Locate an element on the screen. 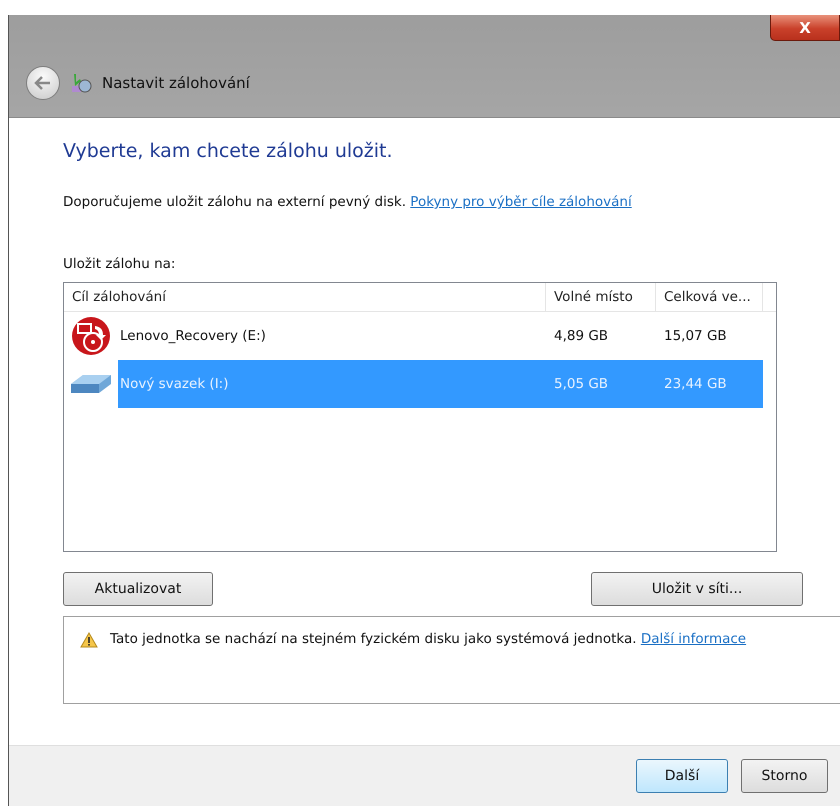  column-header: Volné místo is located at coordinates (601, 297).